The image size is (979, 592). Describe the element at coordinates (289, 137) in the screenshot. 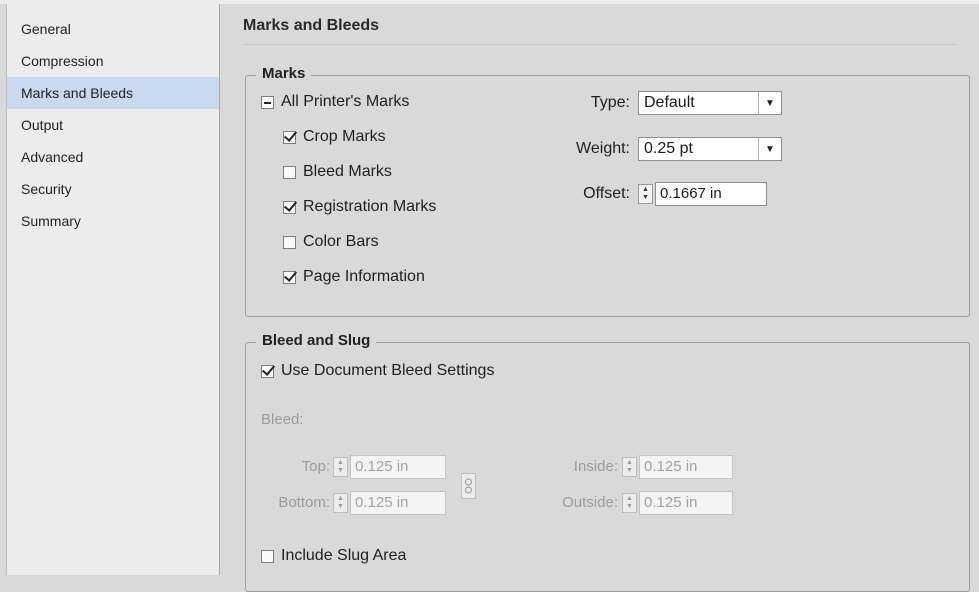

I see `crop-marks-checkbox` at that location.